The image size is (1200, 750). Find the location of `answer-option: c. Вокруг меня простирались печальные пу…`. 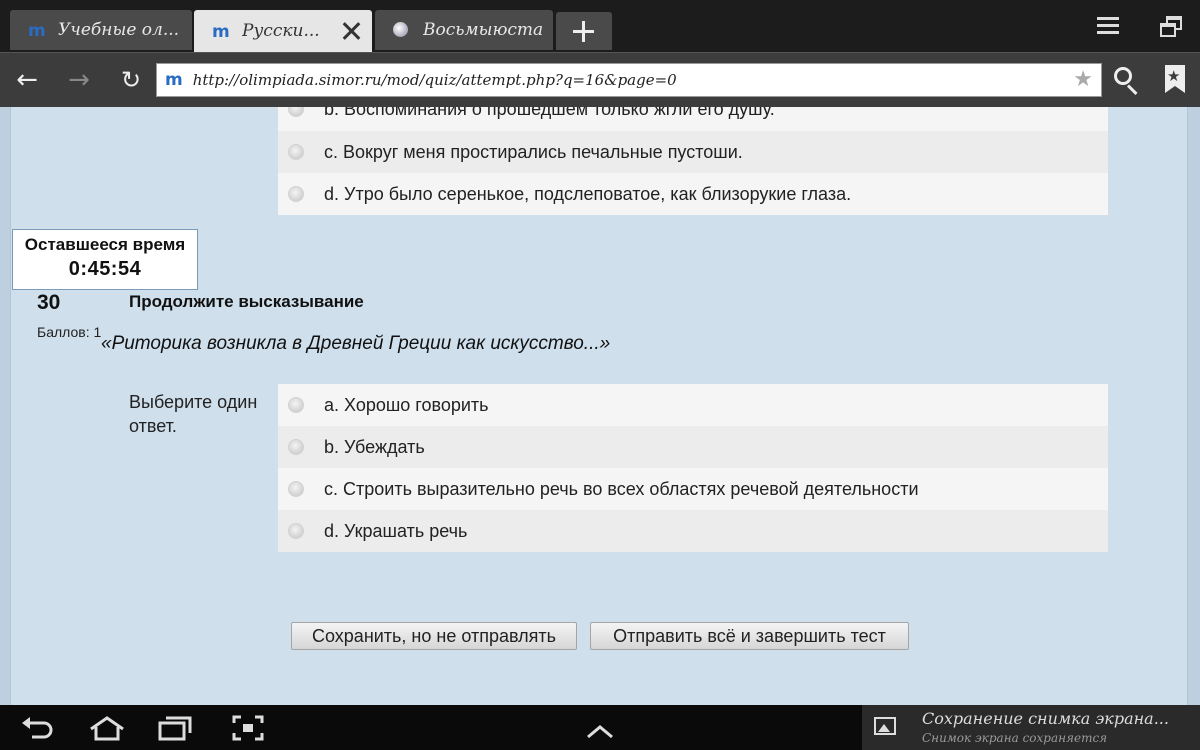

answer-option: c. Вокруг меня простирались печальные пу… is located at coordinates (693, 152).